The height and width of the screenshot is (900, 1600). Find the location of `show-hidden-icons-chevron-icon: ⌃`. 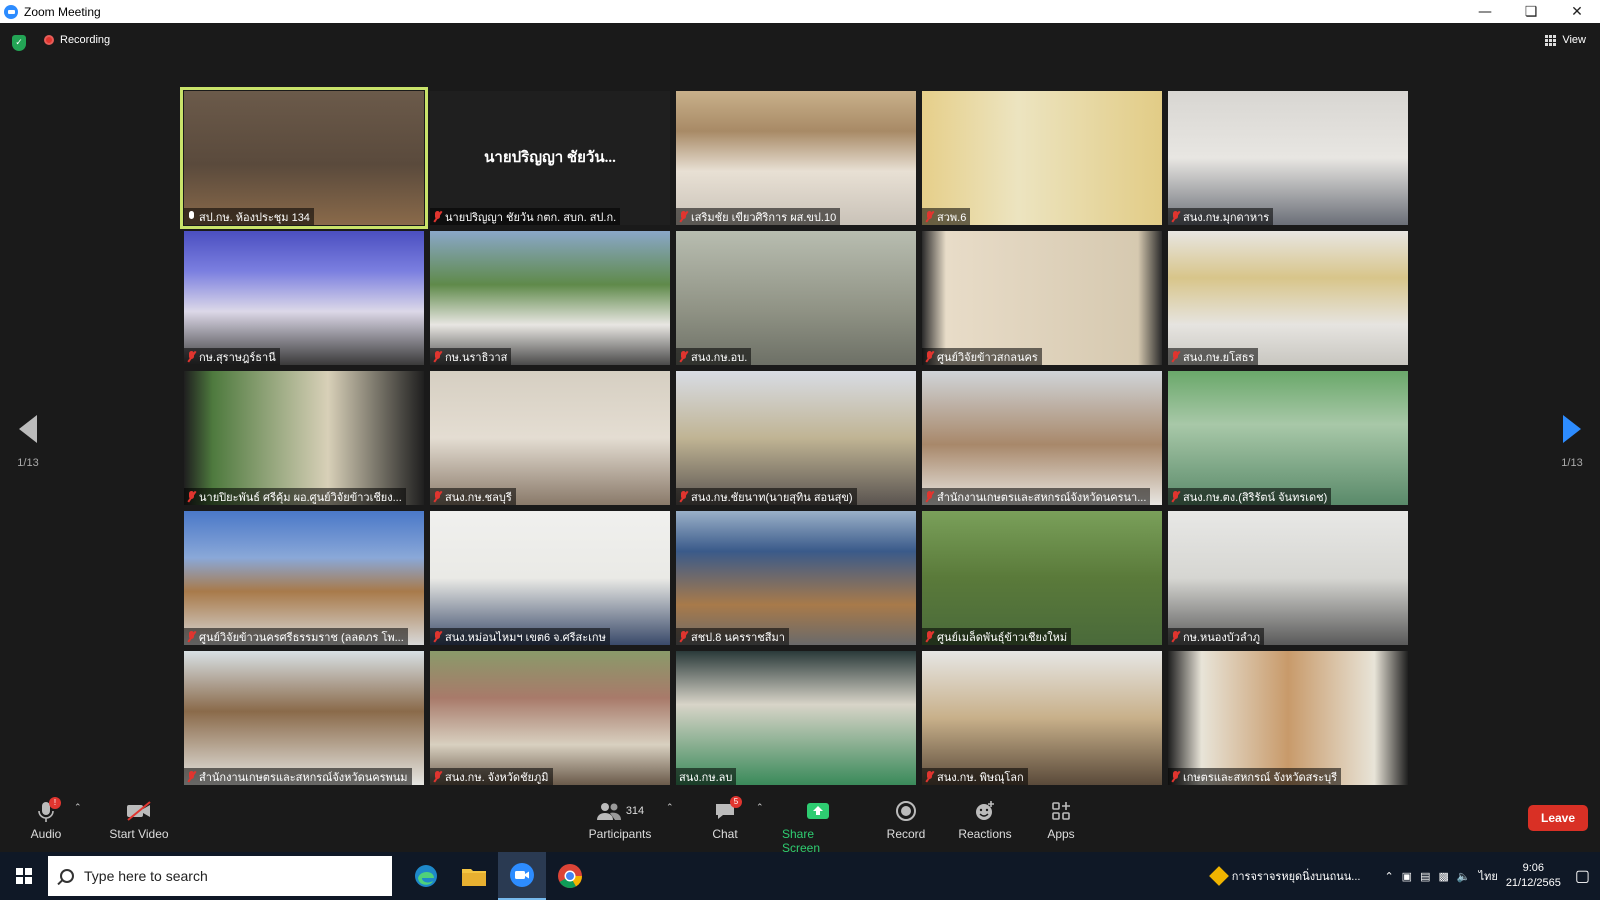

show-hidden-icons-chevron-icon: ⌃ is located at coordinates (1388, 876).